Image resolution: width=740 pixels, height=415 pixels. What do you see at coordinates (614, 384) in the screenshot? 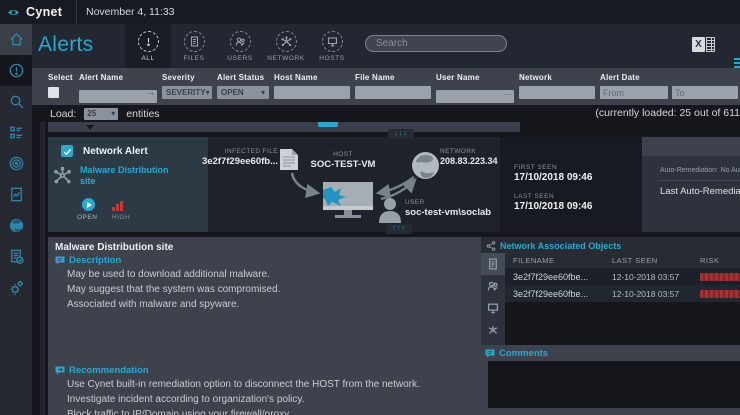
I see `comments-box` at bounding box center [614, 384].